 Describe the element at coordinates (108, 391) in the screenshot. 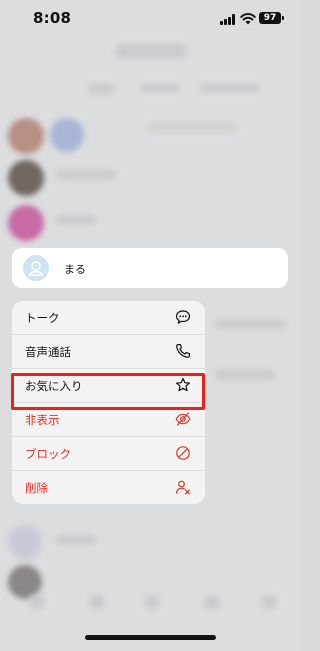

I see `highlight-box` at that location.